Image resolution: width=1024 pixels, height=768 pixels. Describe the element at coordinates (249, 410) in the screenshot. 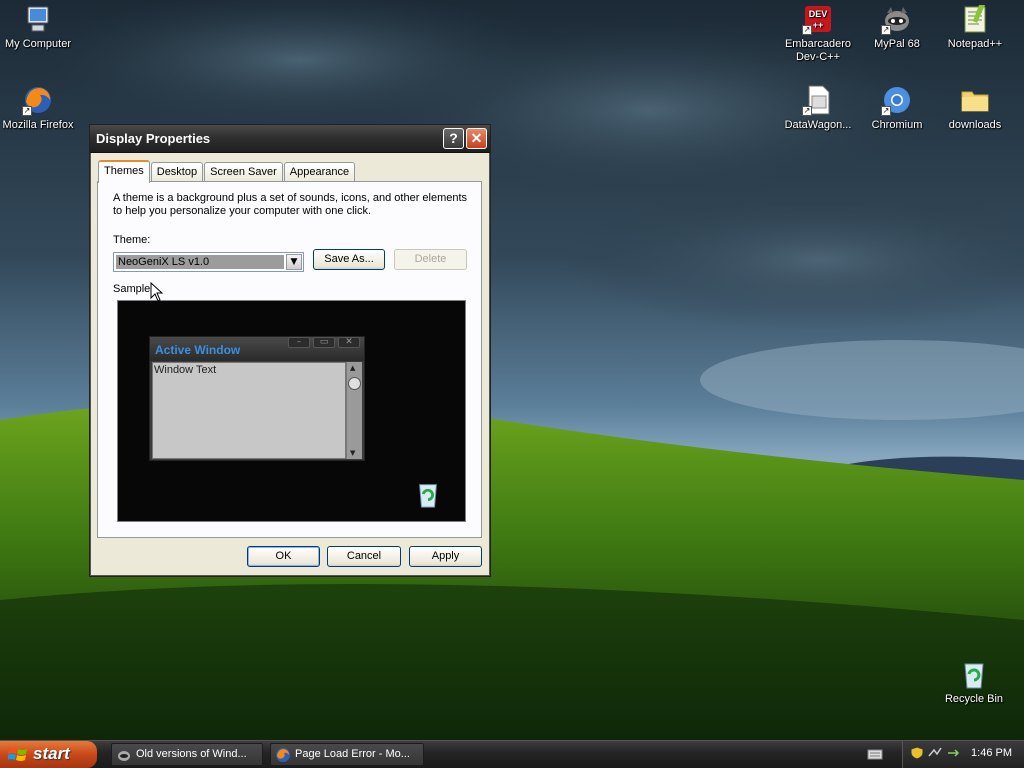

I see `sample-window-body: Window Text` at that location.